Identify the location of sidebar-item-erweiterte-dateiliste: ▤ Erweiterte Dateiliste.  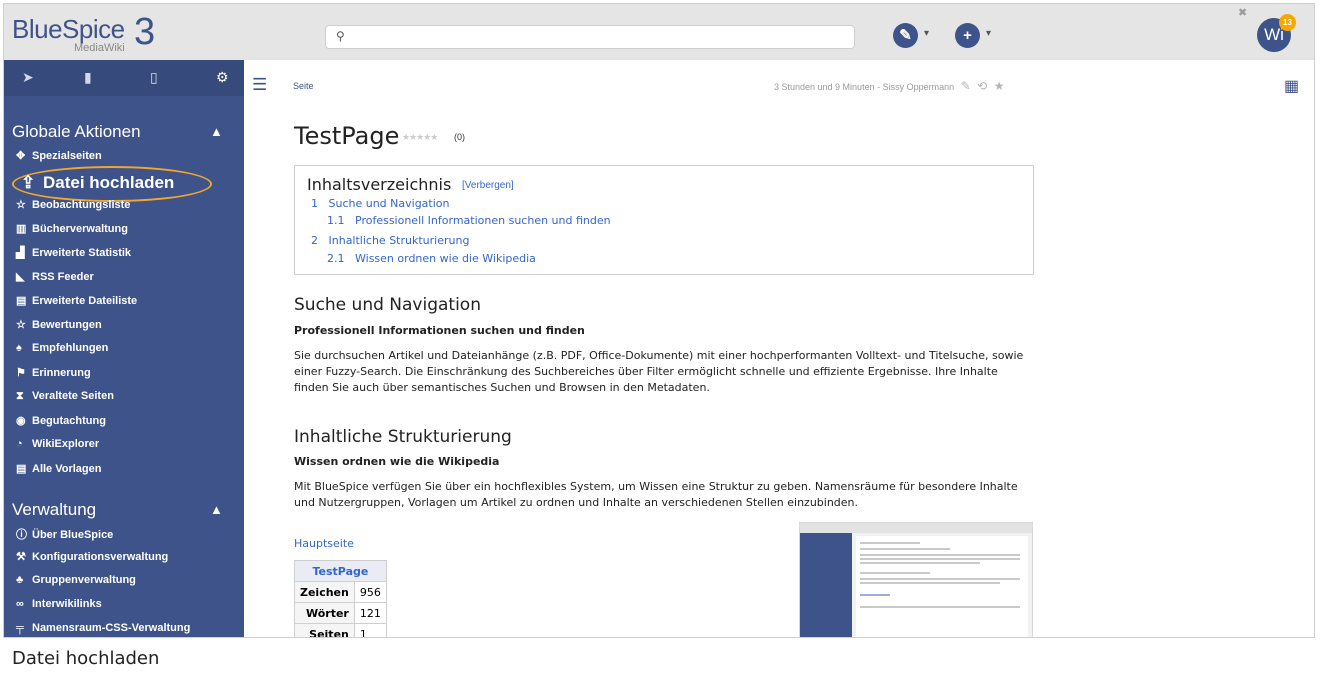
(76, 303).